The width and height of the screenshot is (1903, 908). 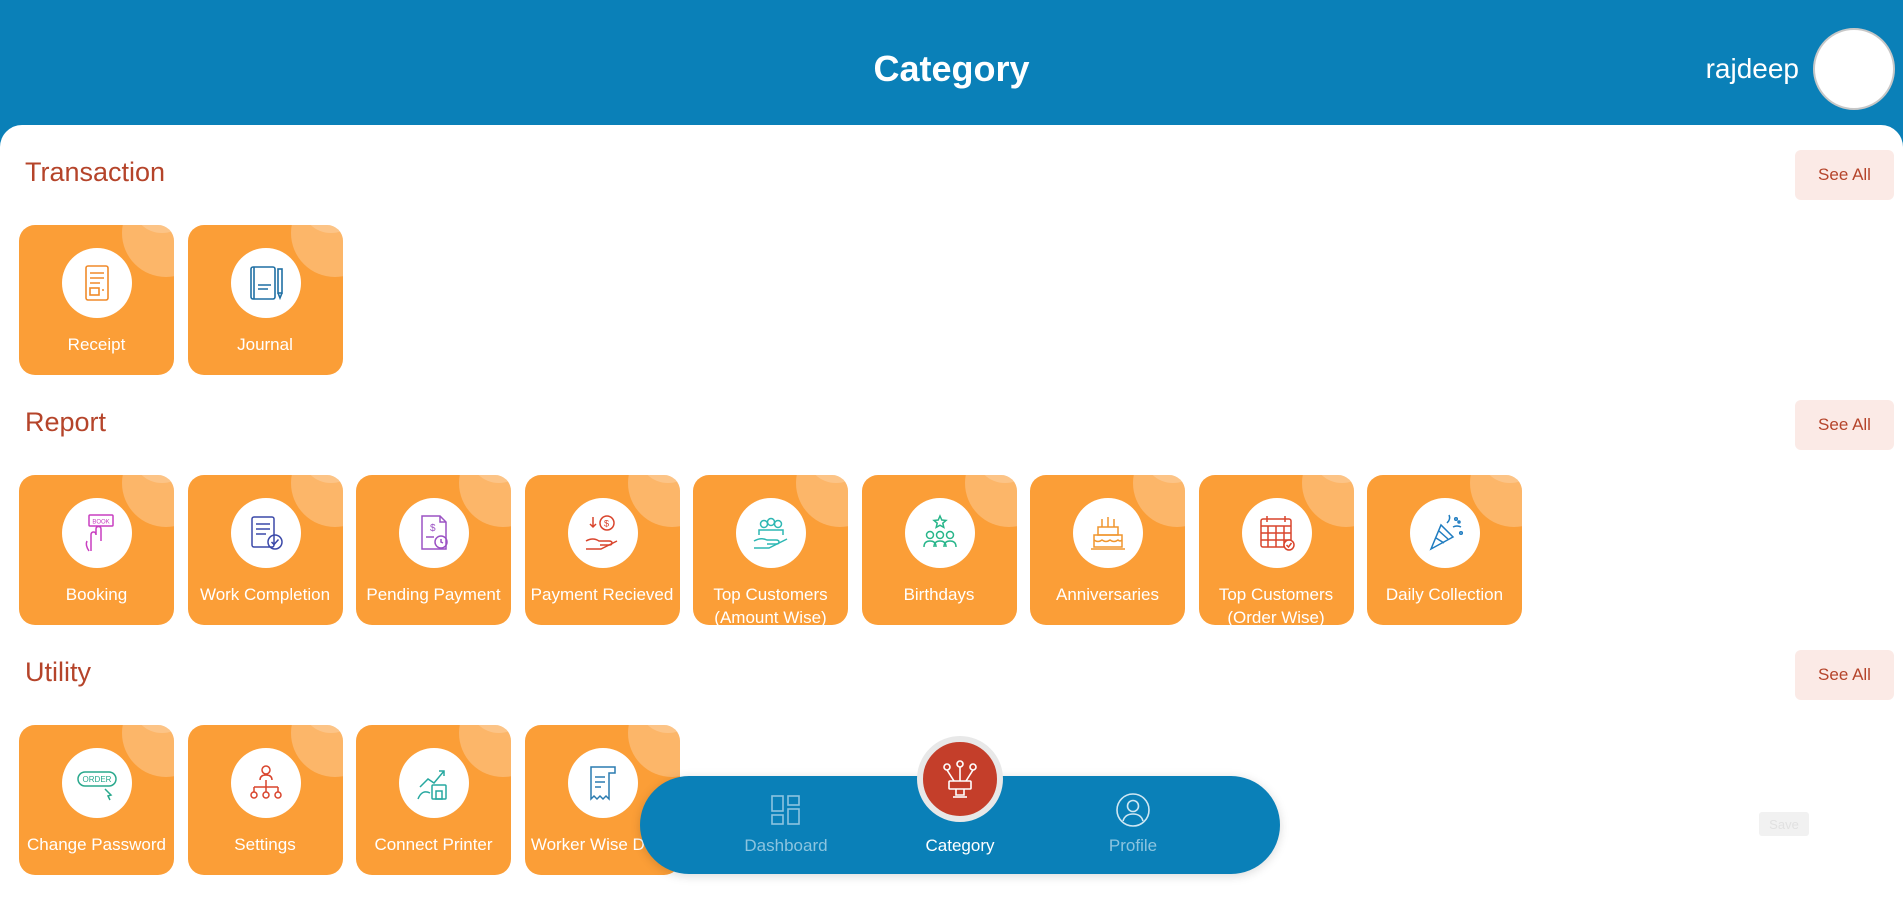 What do you see at coordinates (1784, 824) in the screenshot?
I see `save-button: Save` at bounding box center [1784, 824].